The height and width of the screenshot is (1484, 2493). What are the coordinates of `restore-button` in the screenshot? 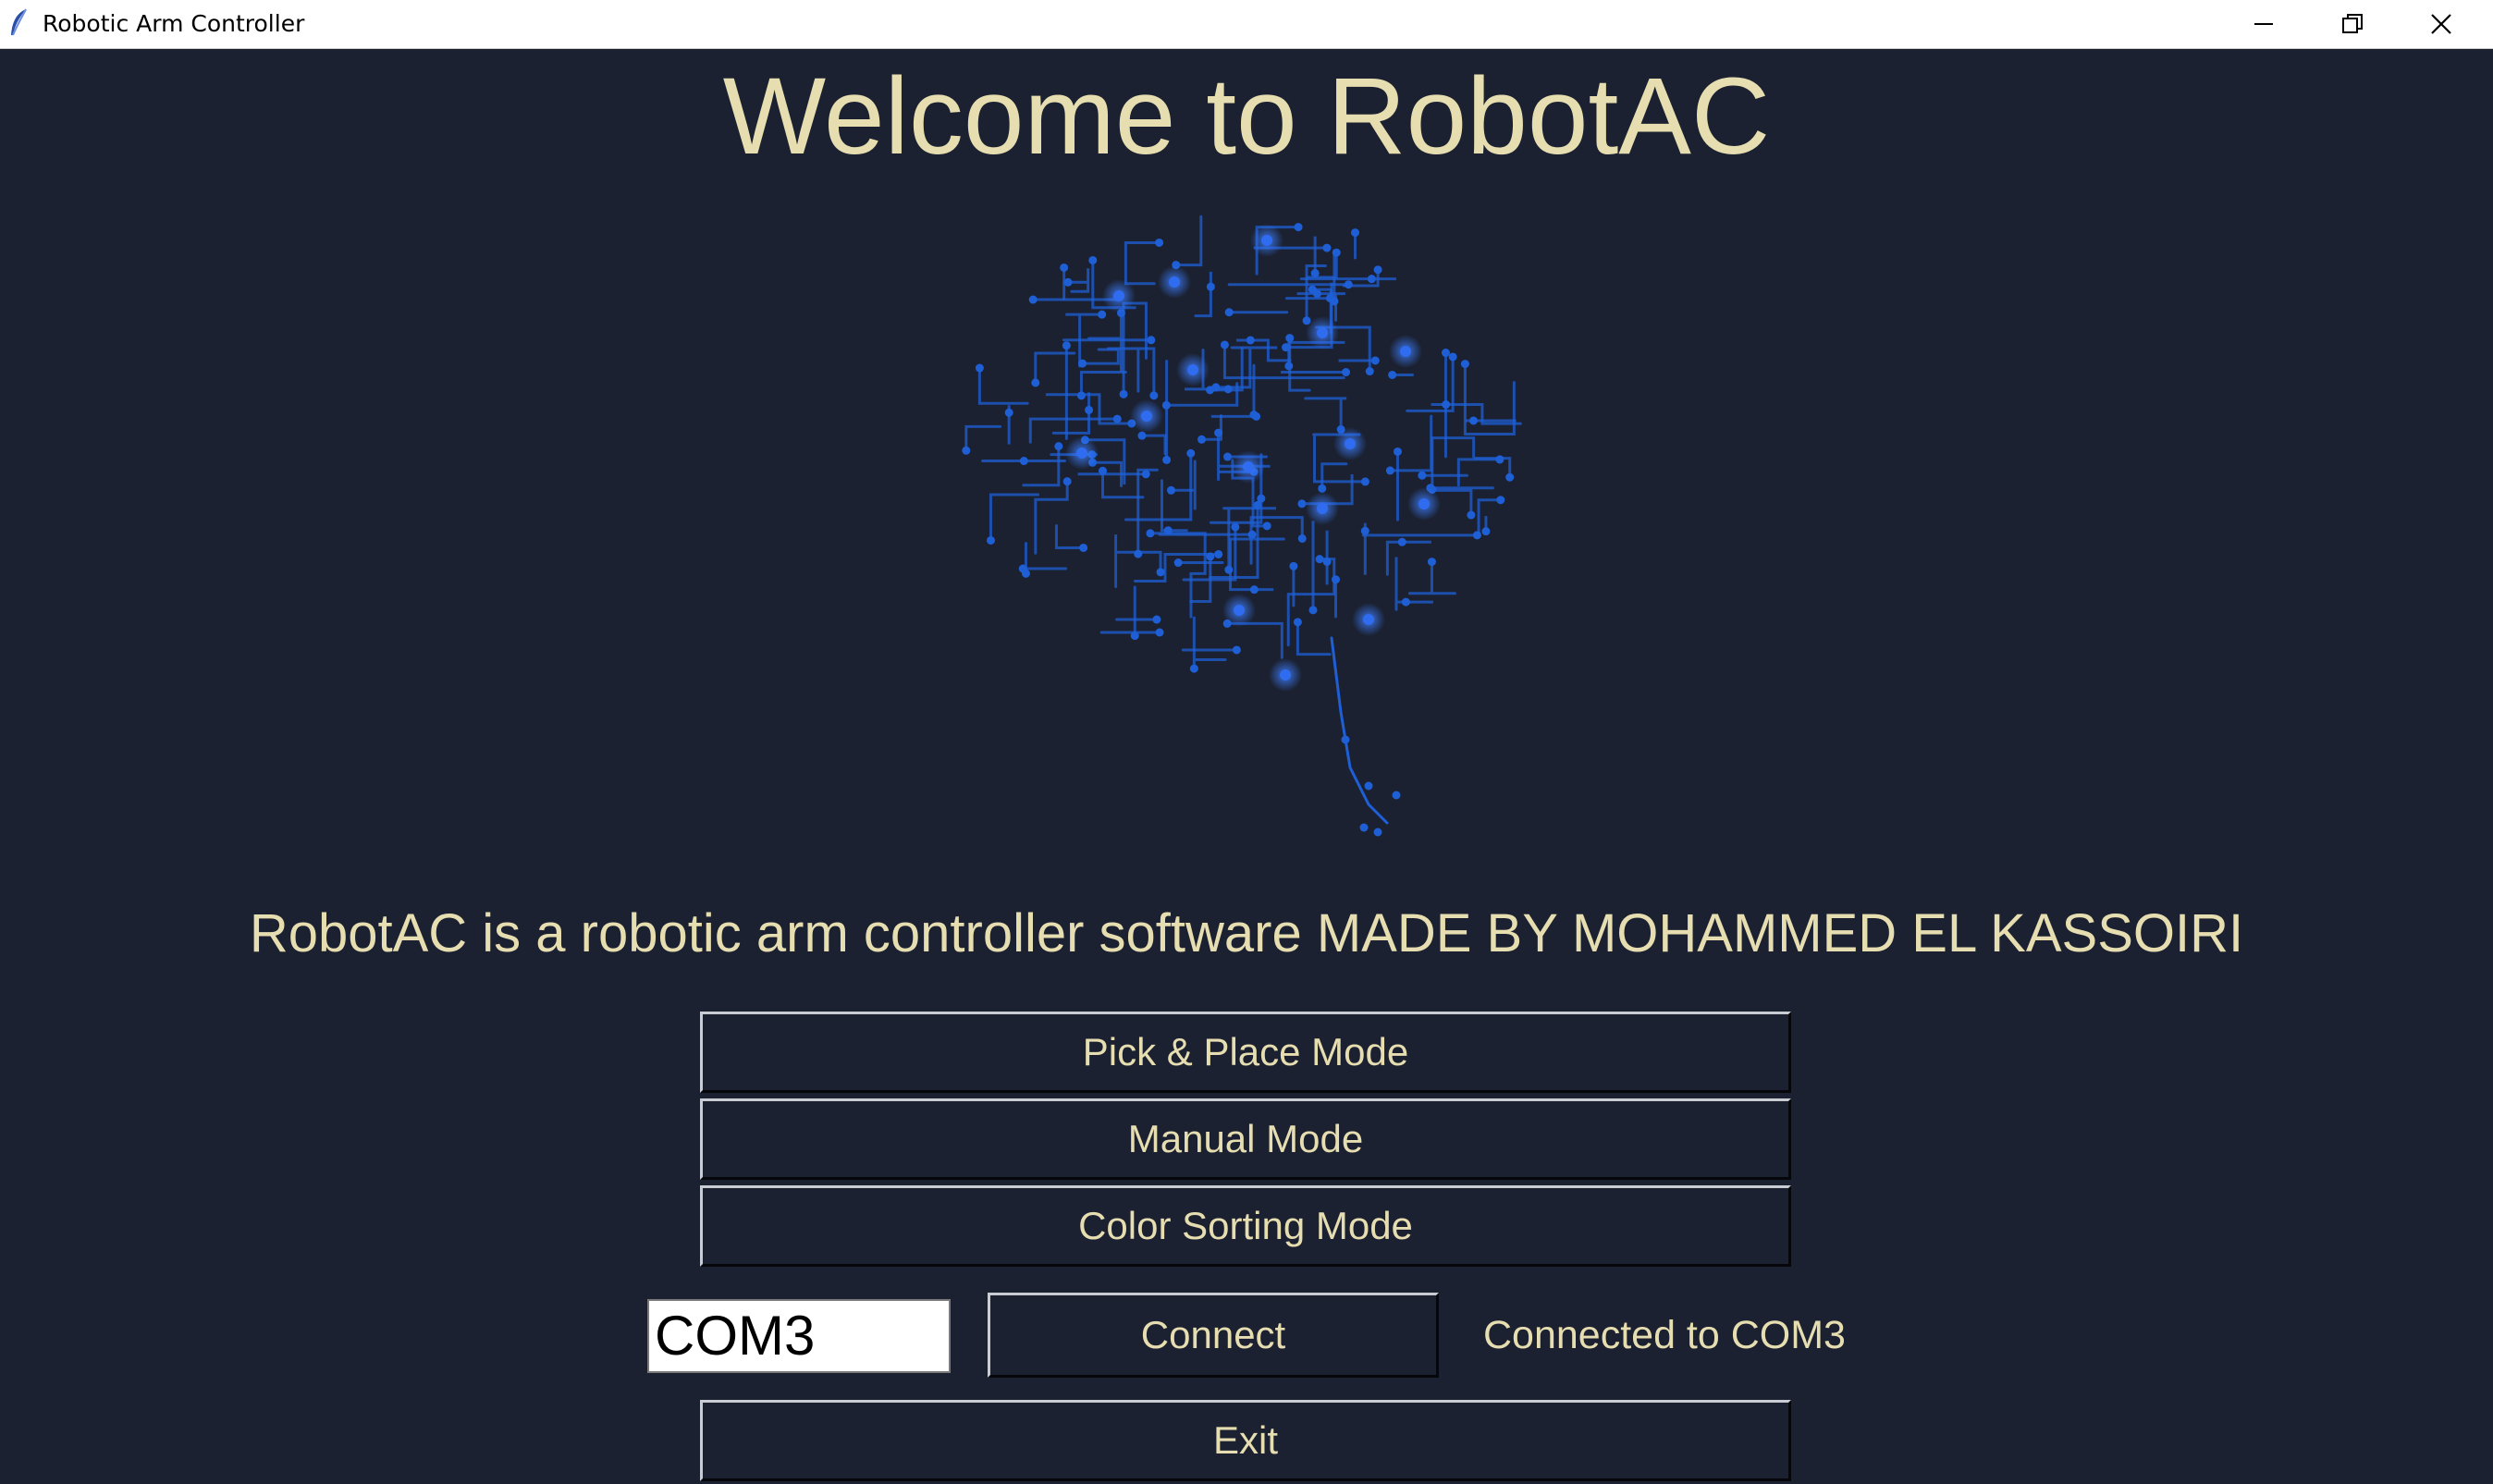 It's located at (2353, 24).